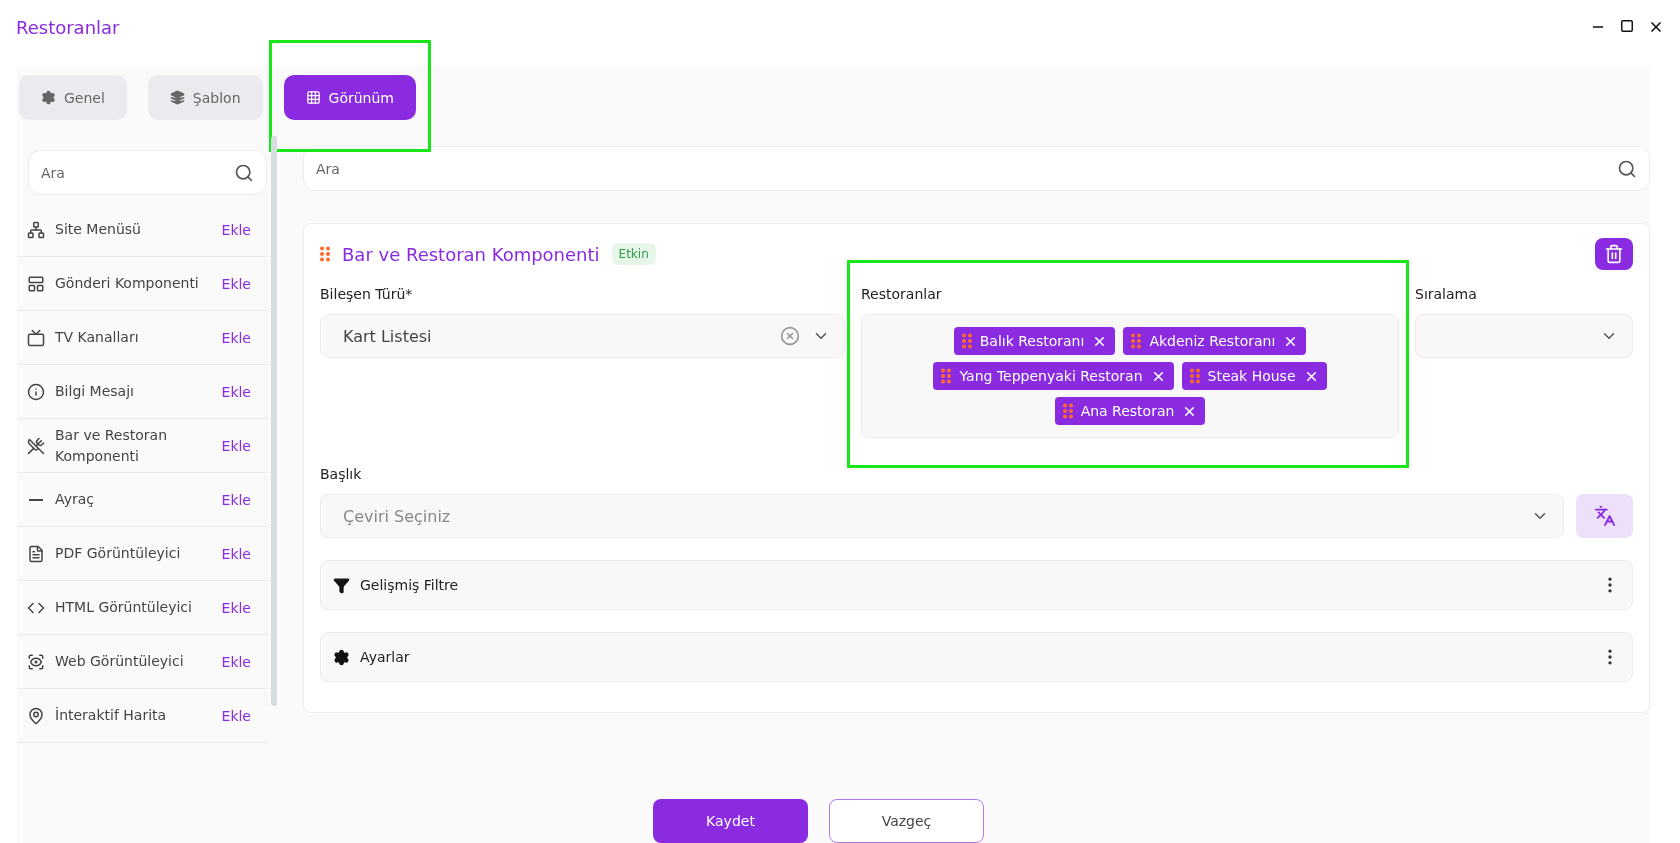  Describe the element at coordinates (1130, 411) in the screenshot. I see `restaurant-tag: Ana Restoran` at that location.